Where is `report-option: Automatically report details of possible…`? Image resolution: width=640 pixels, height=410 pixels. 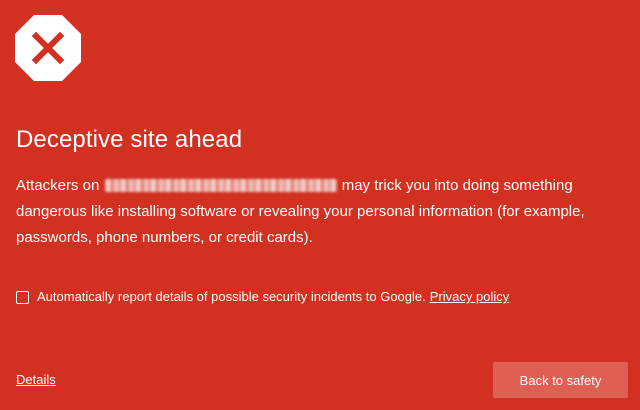
report-option: Automatically report details of possible… is located at coordinates (262, 297).